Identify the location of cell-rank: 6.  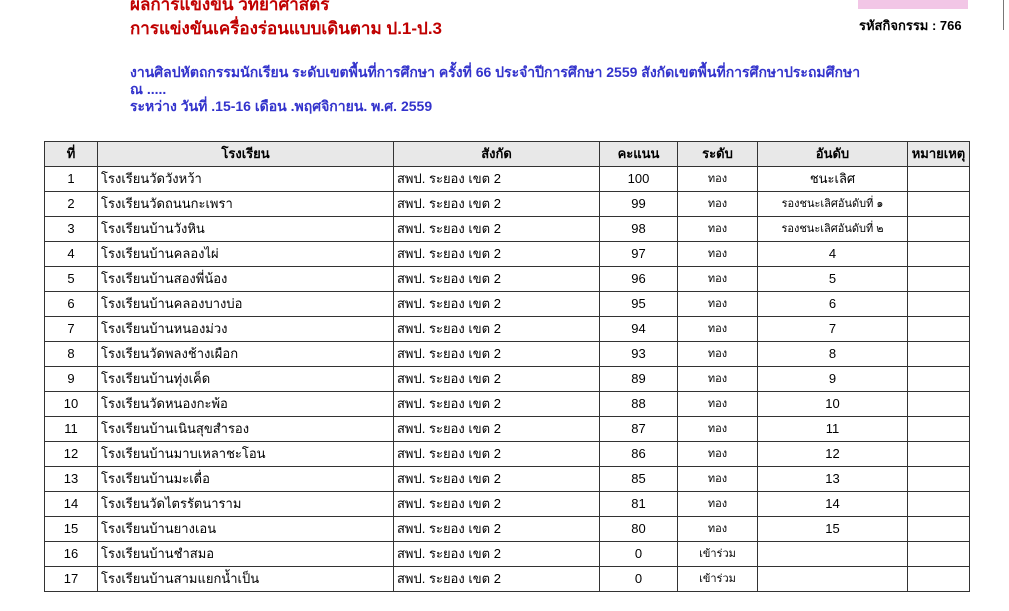
(832, 304).